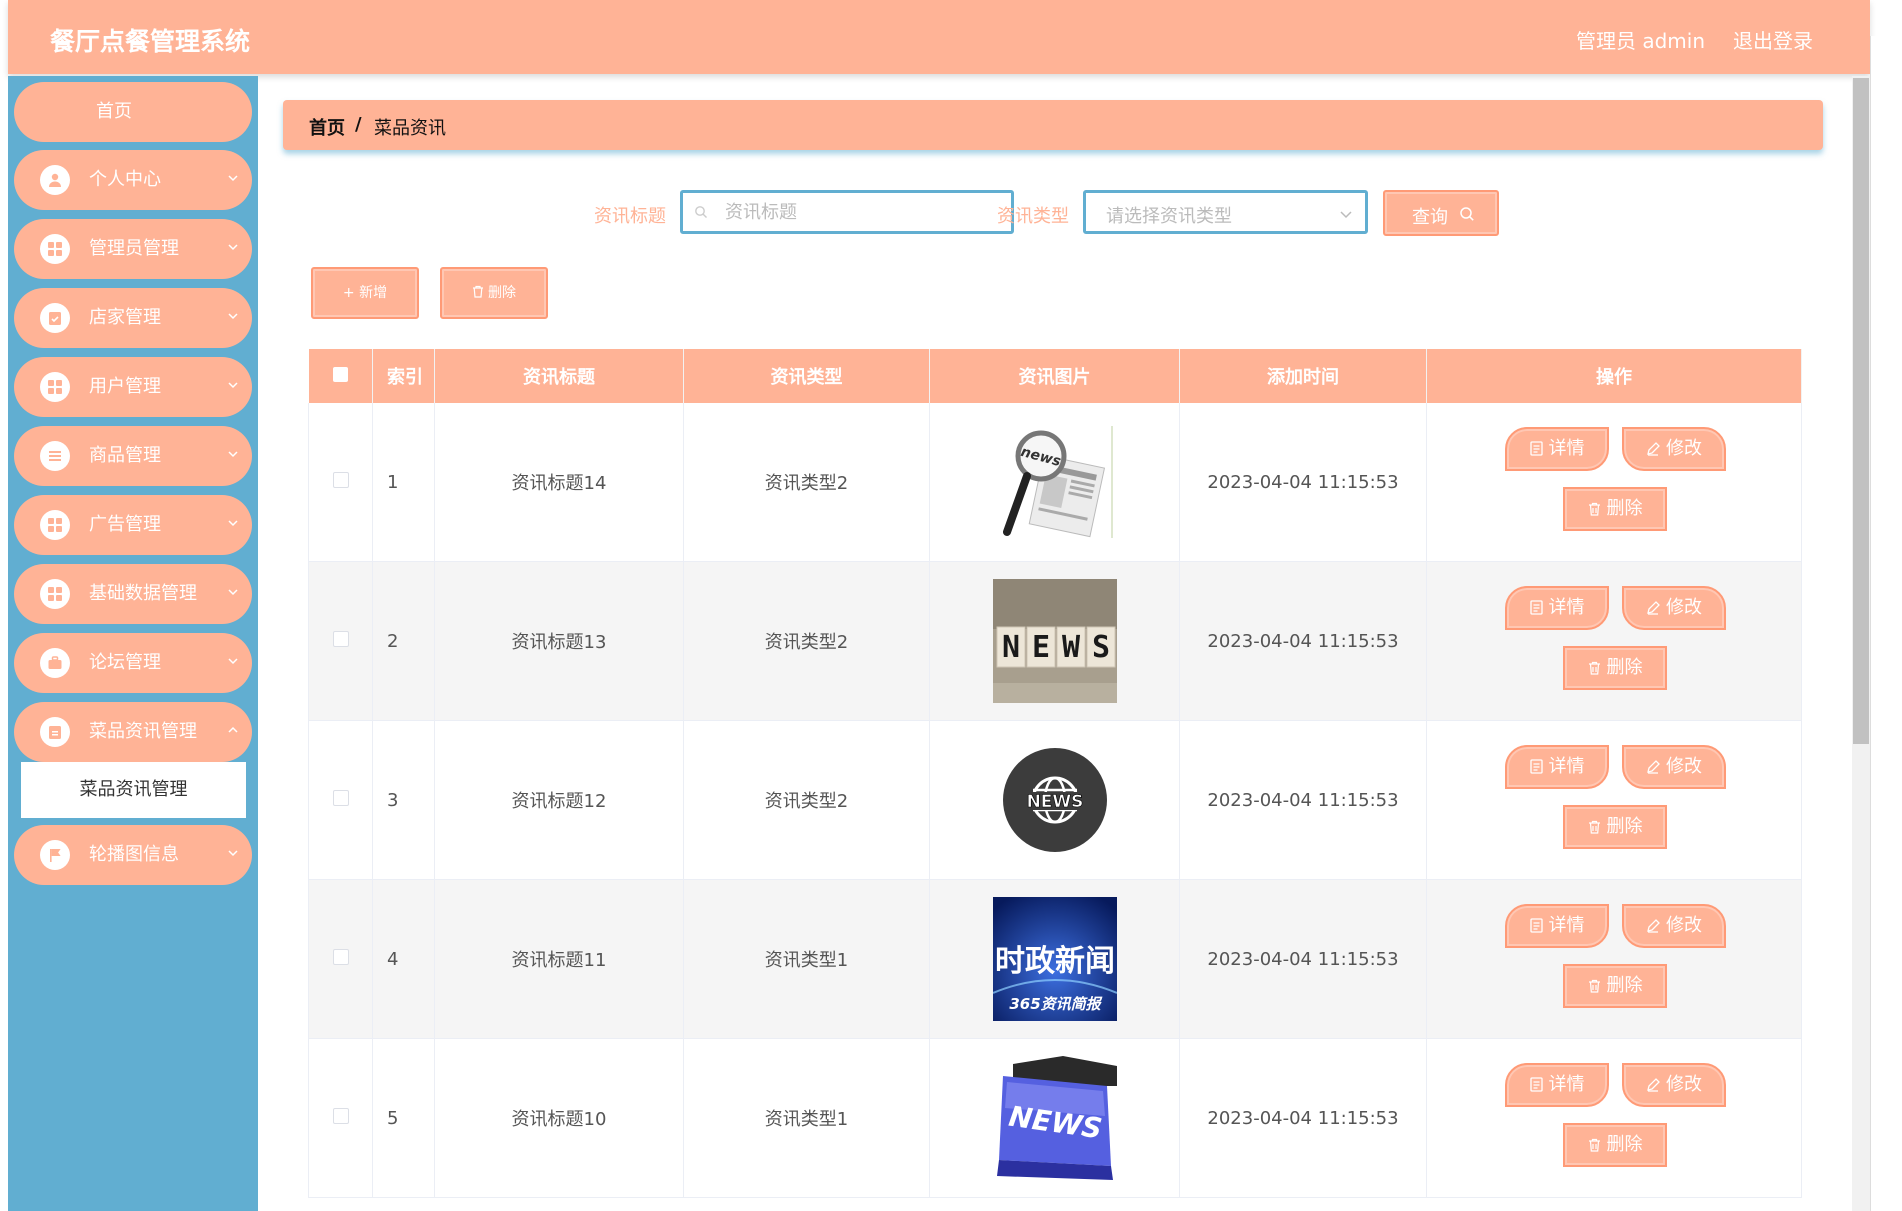 Image resolution: width=1902 pixels, height=1211 pixels. I want to click on column-header-time: 添加时间, so click(1303, 376).